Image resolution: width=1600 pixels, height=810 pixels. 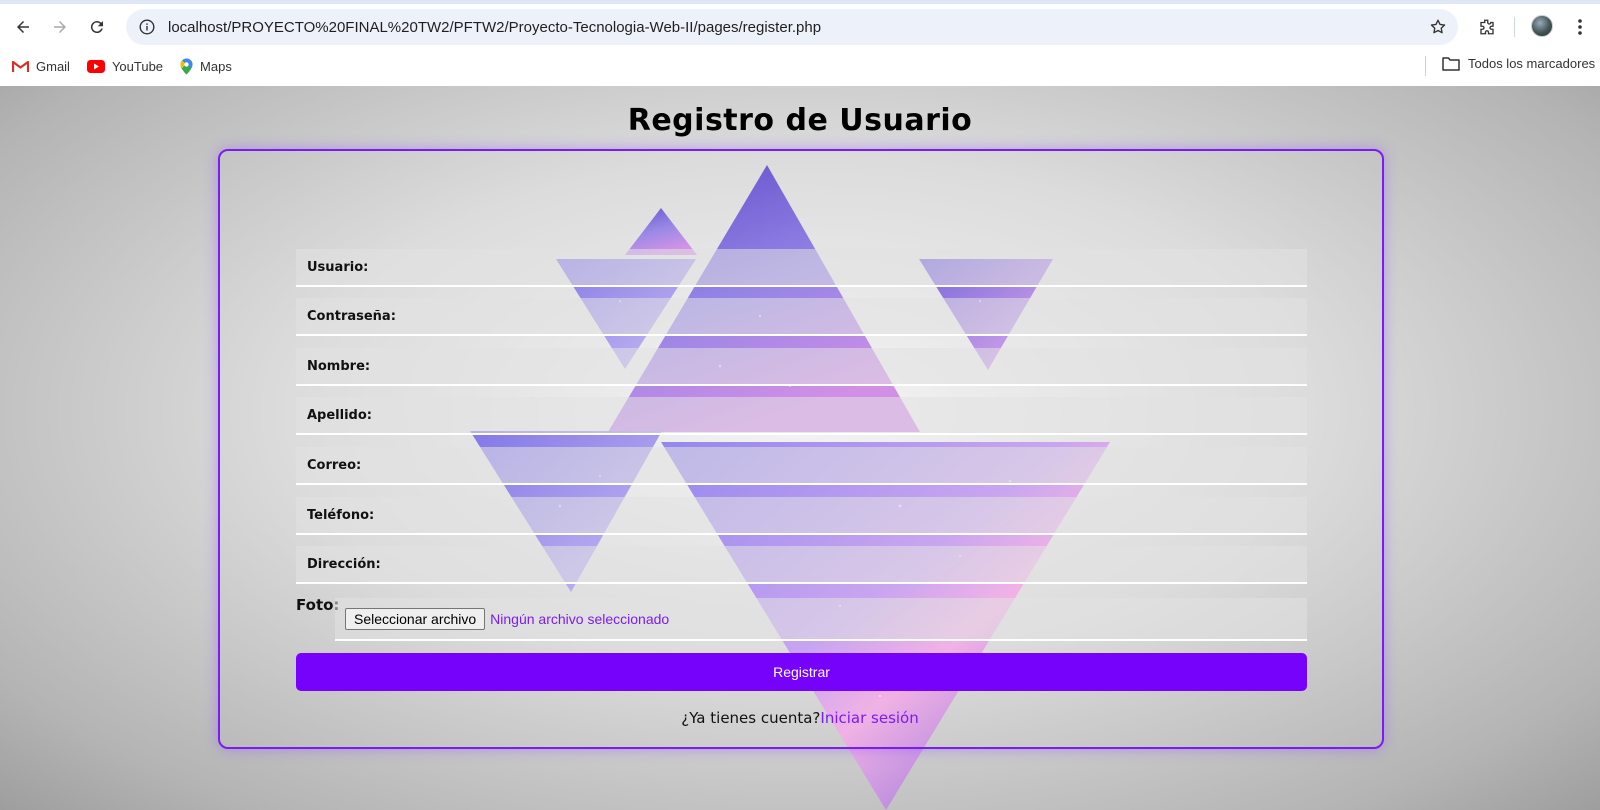 What do you see at coordinates (843, 564) in the screenshot?
I see `direccion-input` at bounding box center [843, 564].